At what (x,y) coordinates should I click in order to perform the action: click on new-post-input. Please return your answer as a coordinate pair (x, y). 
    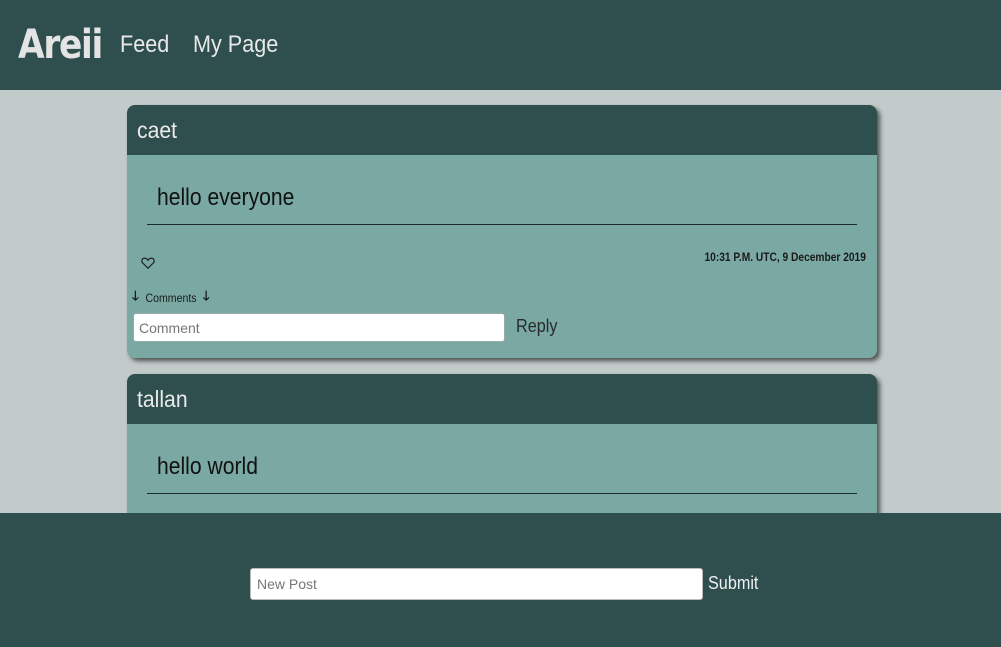
    Looking at the image, I should click on (476, 584).